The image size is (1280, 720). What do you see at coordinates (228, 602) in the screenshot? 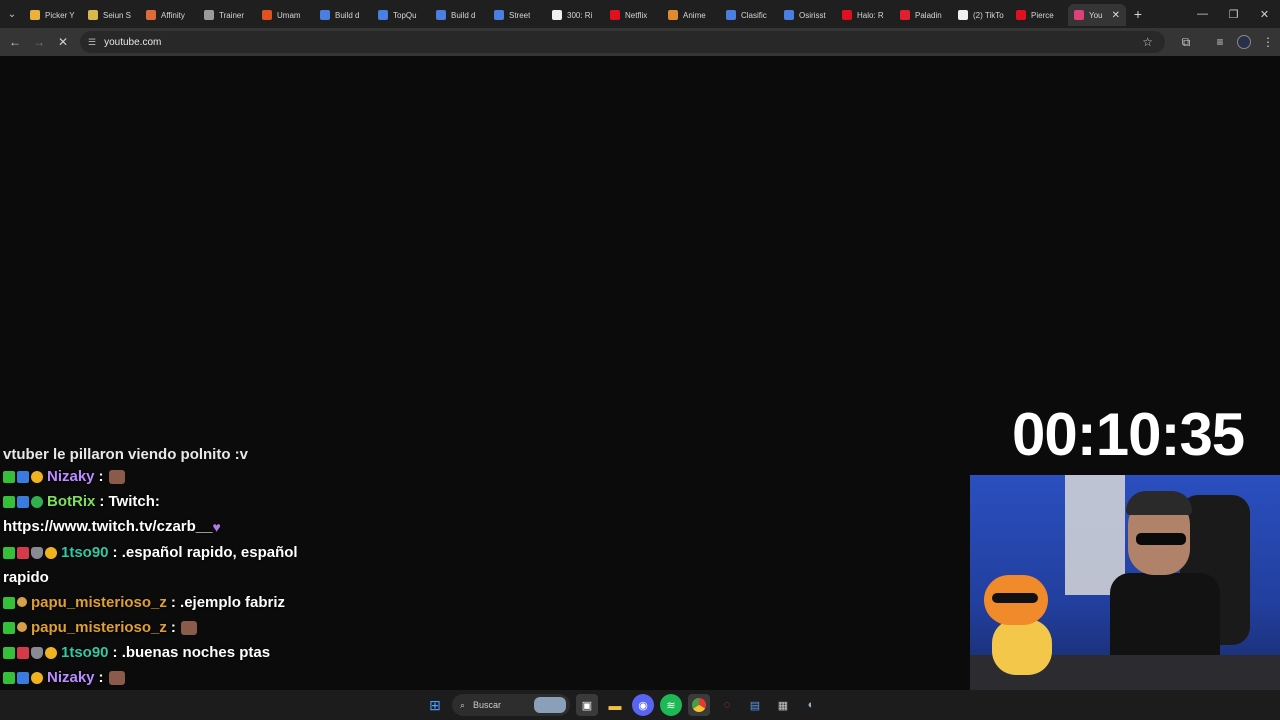
I see `chat-text: : .ejemplo fabriz` at bounding box center [228, 602].